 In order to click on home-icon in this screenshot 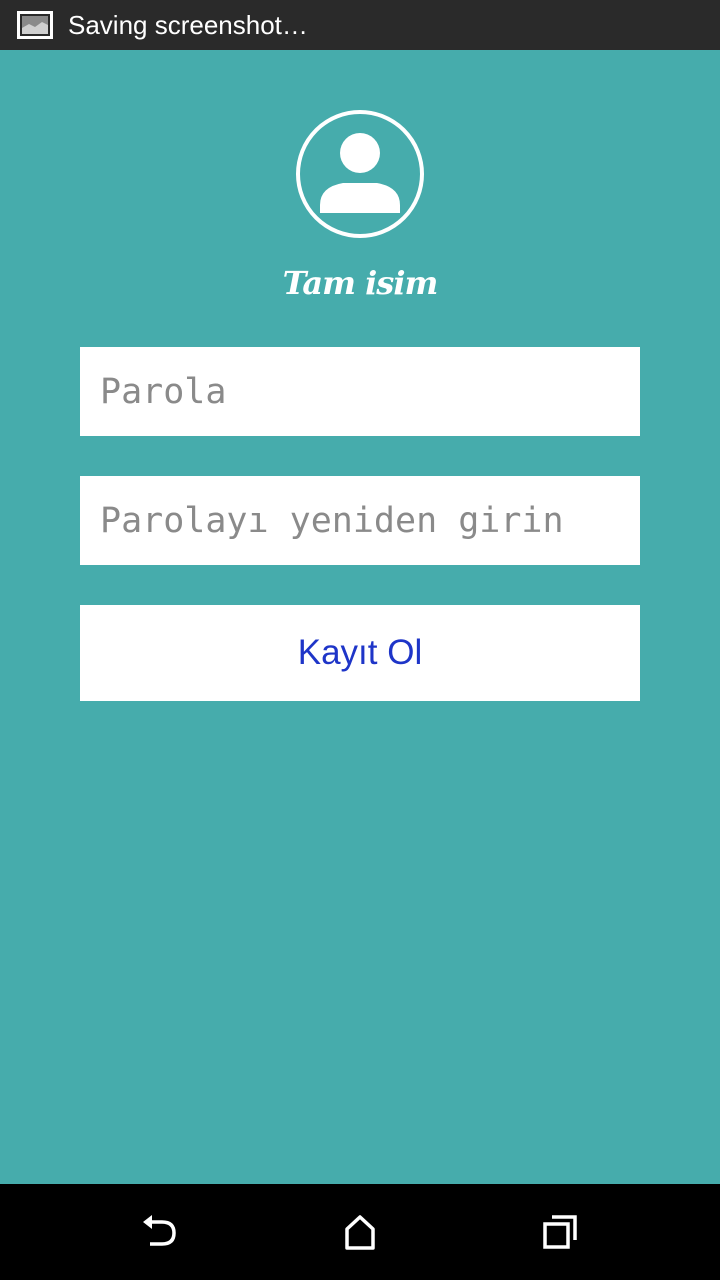, I will do `click(360, 1232)`.